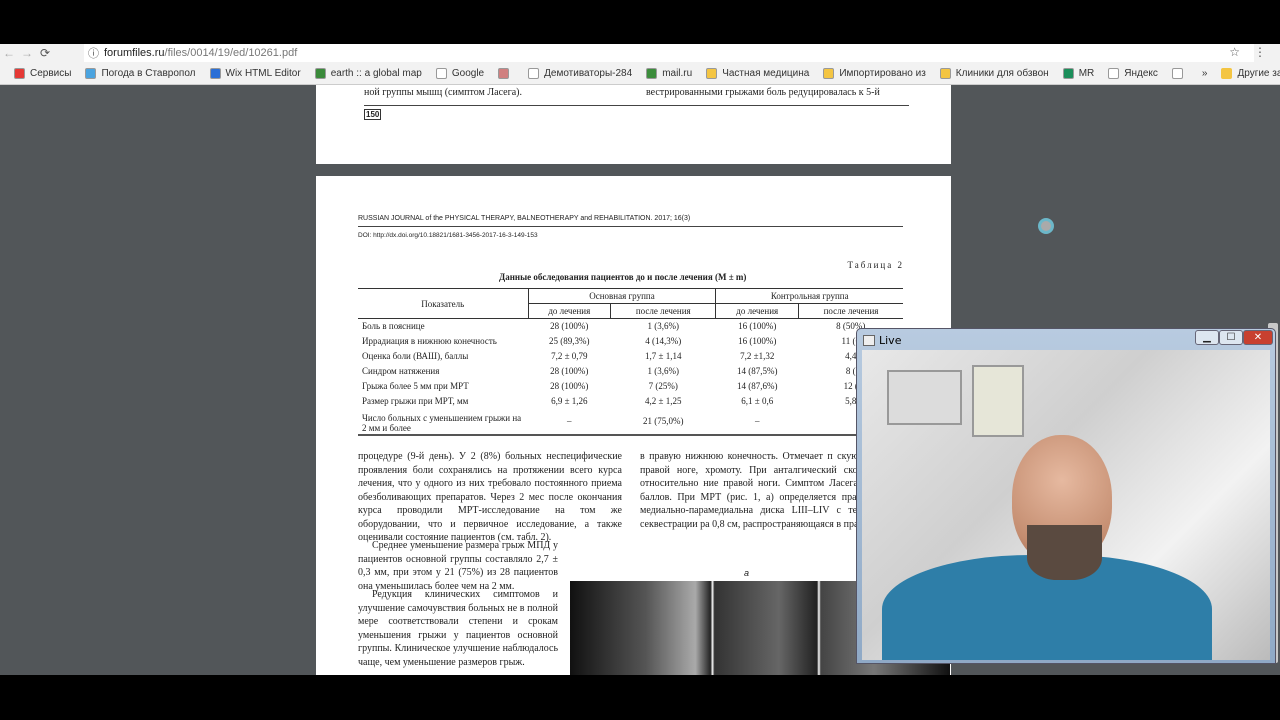 The height and width of the screenshot is (720, 1280). I want to click on more-bookmarks-button: », so click(1205, 73).